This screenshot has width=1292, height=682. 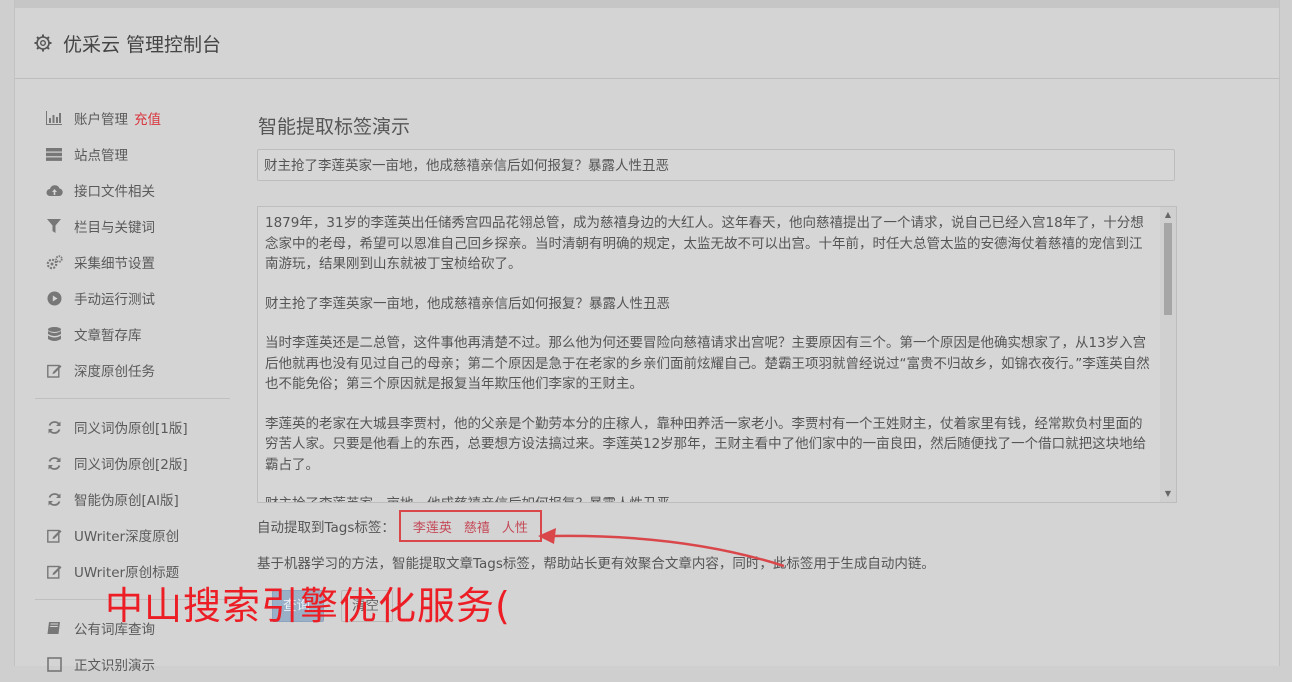 I want to click on sidebar-item-synonym-v1: 同义词伪原创[1版], so click(x=132, y=427).